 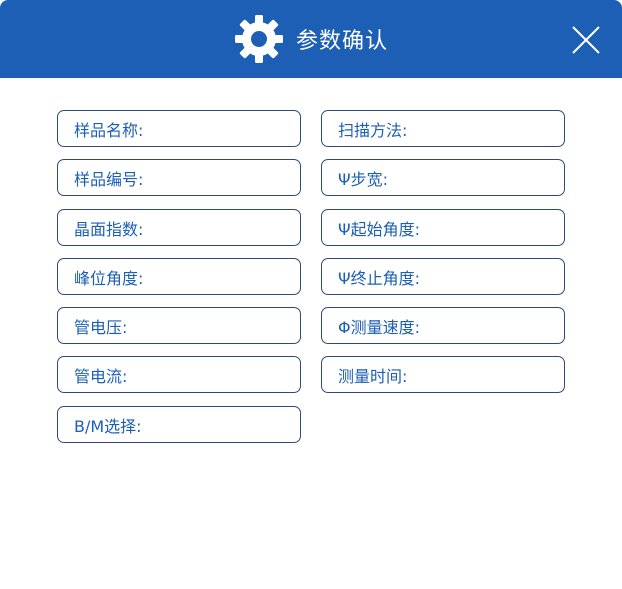 I want to click on psi-start-angle-label: Ψ起始角度:, so click(x=379, y=229).